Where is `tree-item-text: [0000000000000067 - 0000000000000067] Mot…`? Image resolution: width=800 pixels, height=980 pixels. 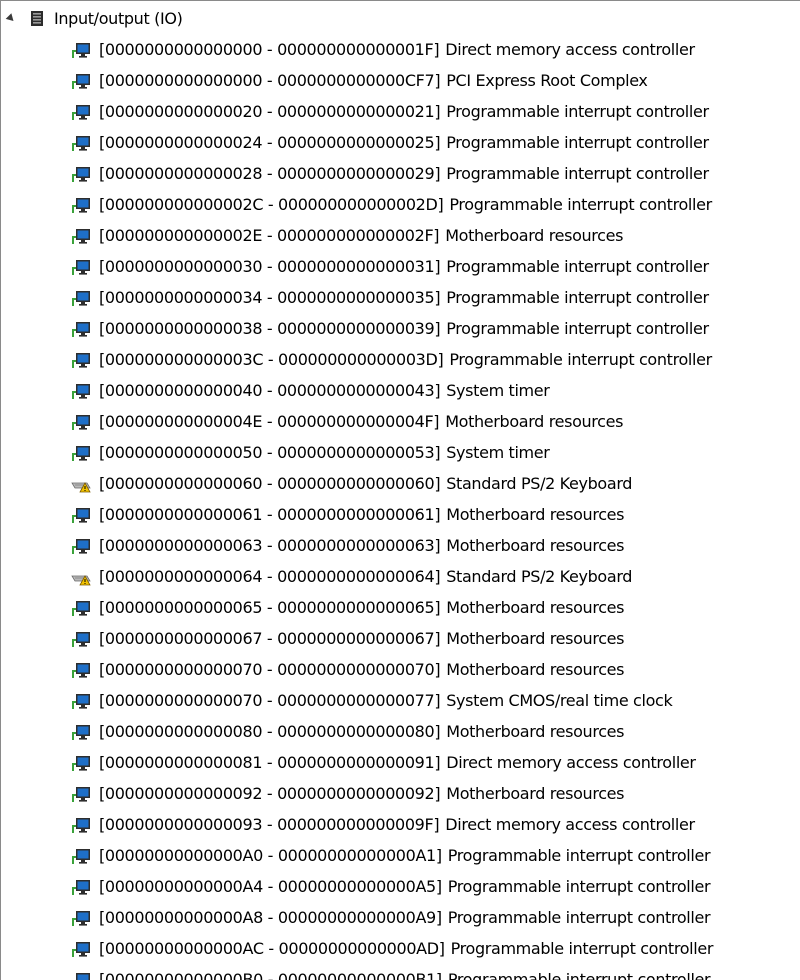
tree-item-text: [0000000000000067 - 0000000000000067] Mot… is located at coordinates (362, 638).